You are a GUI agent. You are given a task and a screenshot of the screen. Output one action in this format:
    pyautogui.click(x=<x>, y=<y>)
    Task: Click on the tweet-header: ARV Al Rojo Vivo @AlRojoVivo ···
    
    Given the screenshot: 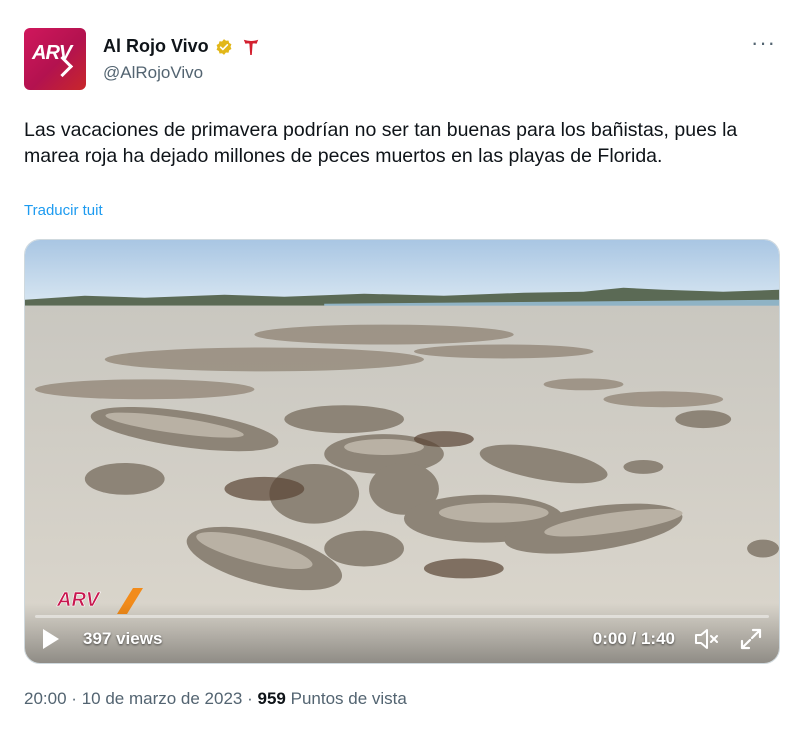 What is the action you would take?
    pyautogui.click(x=402, y=60)
    